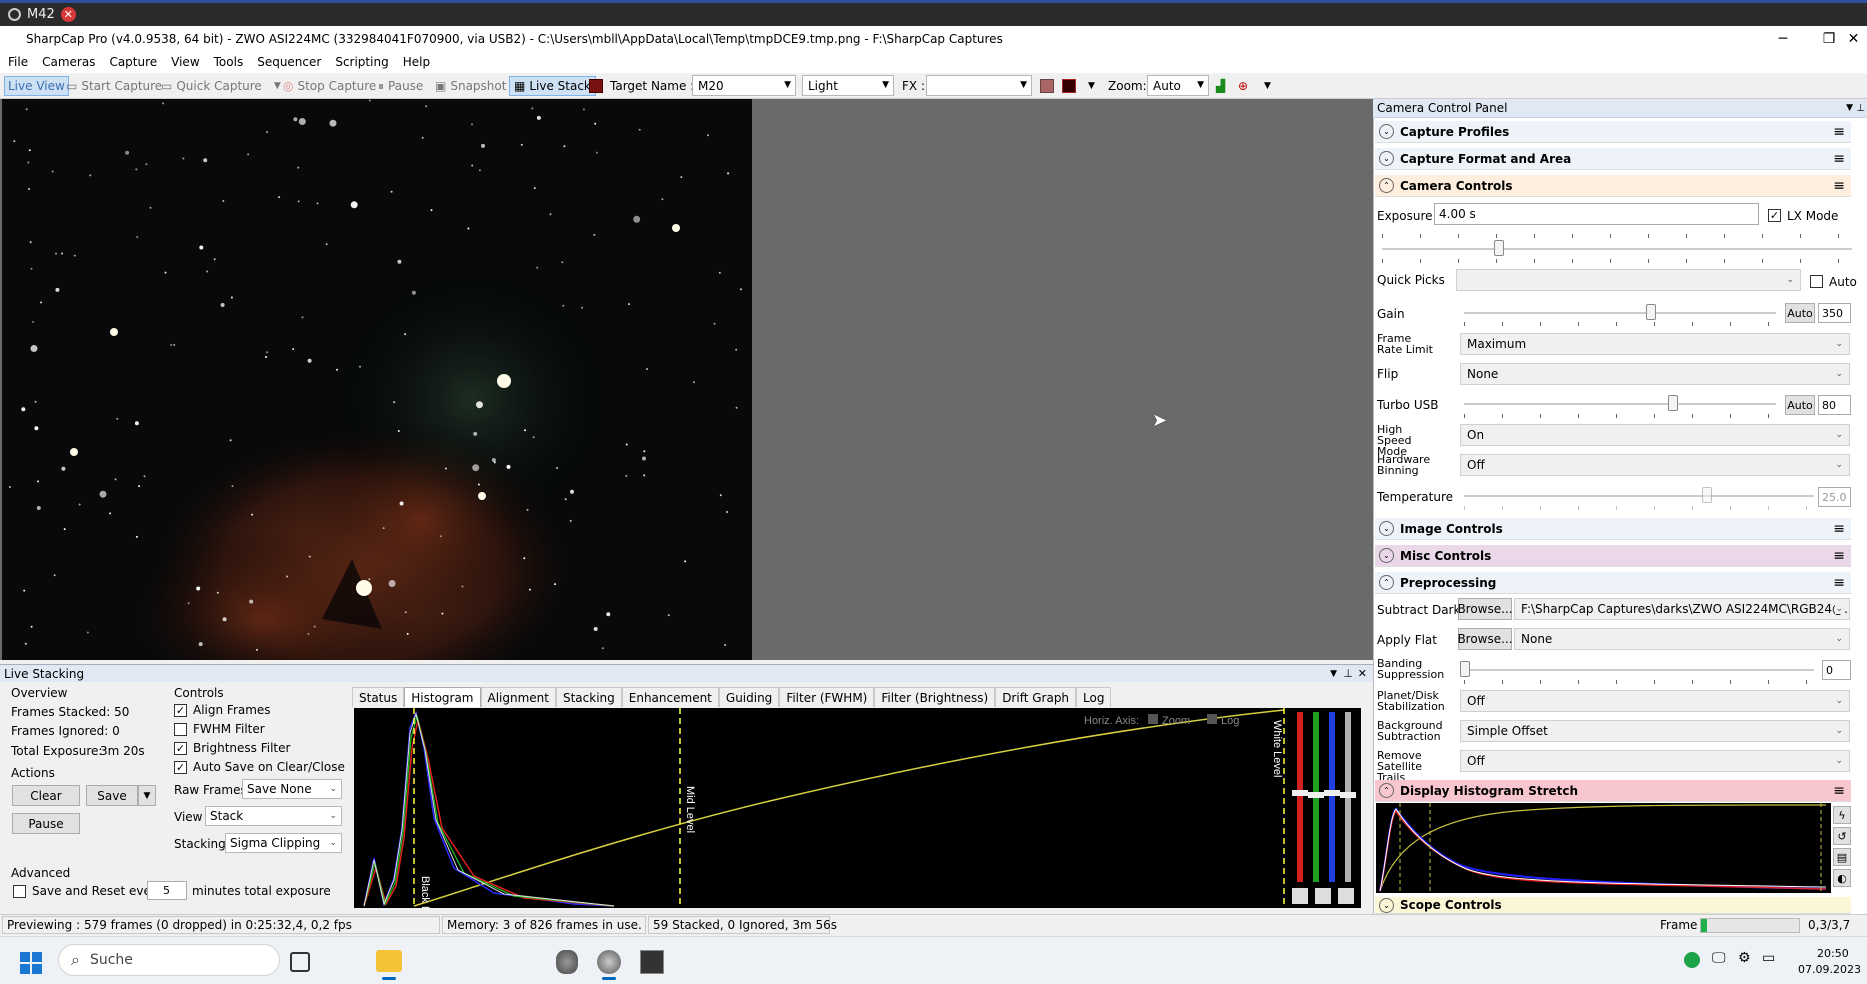 The height and width of the screenshot is (984, 1867). What do you see at coordinates (389, 961) in the screenshot?
I see `file-explorer-icon` at bounding box center [389, 961].